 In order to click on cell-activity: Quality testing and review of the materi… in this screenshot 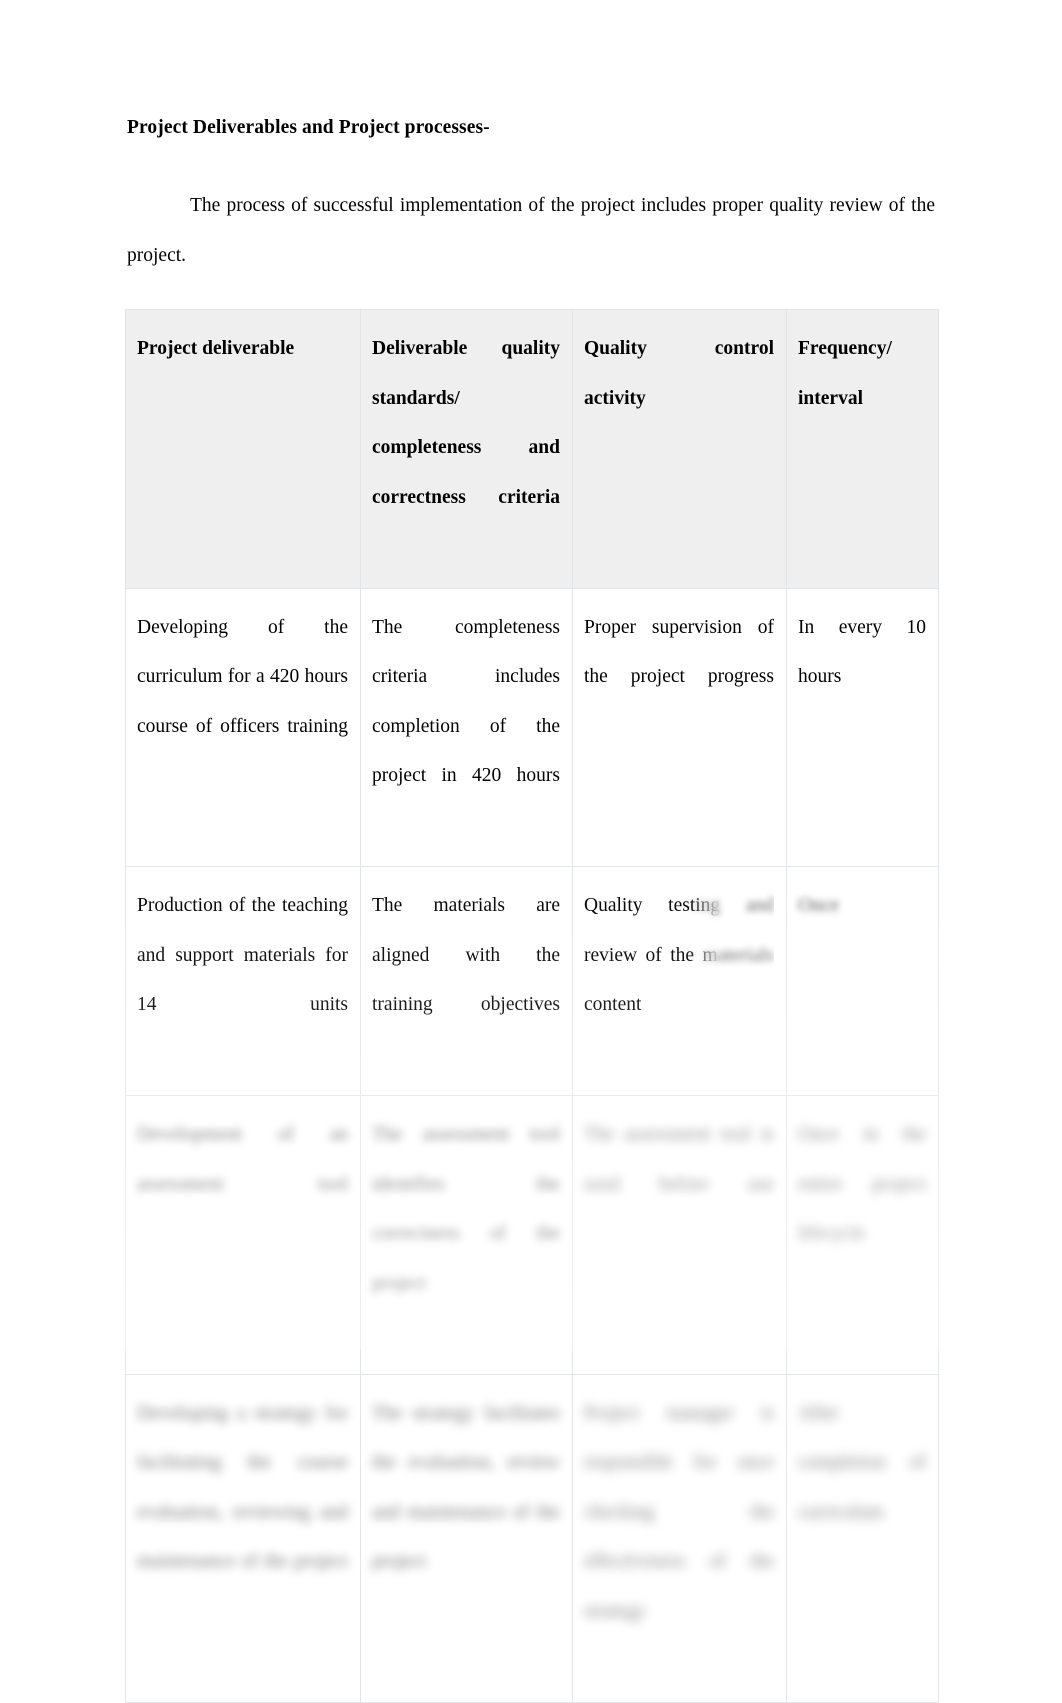, I will do `click(679, 981)`.